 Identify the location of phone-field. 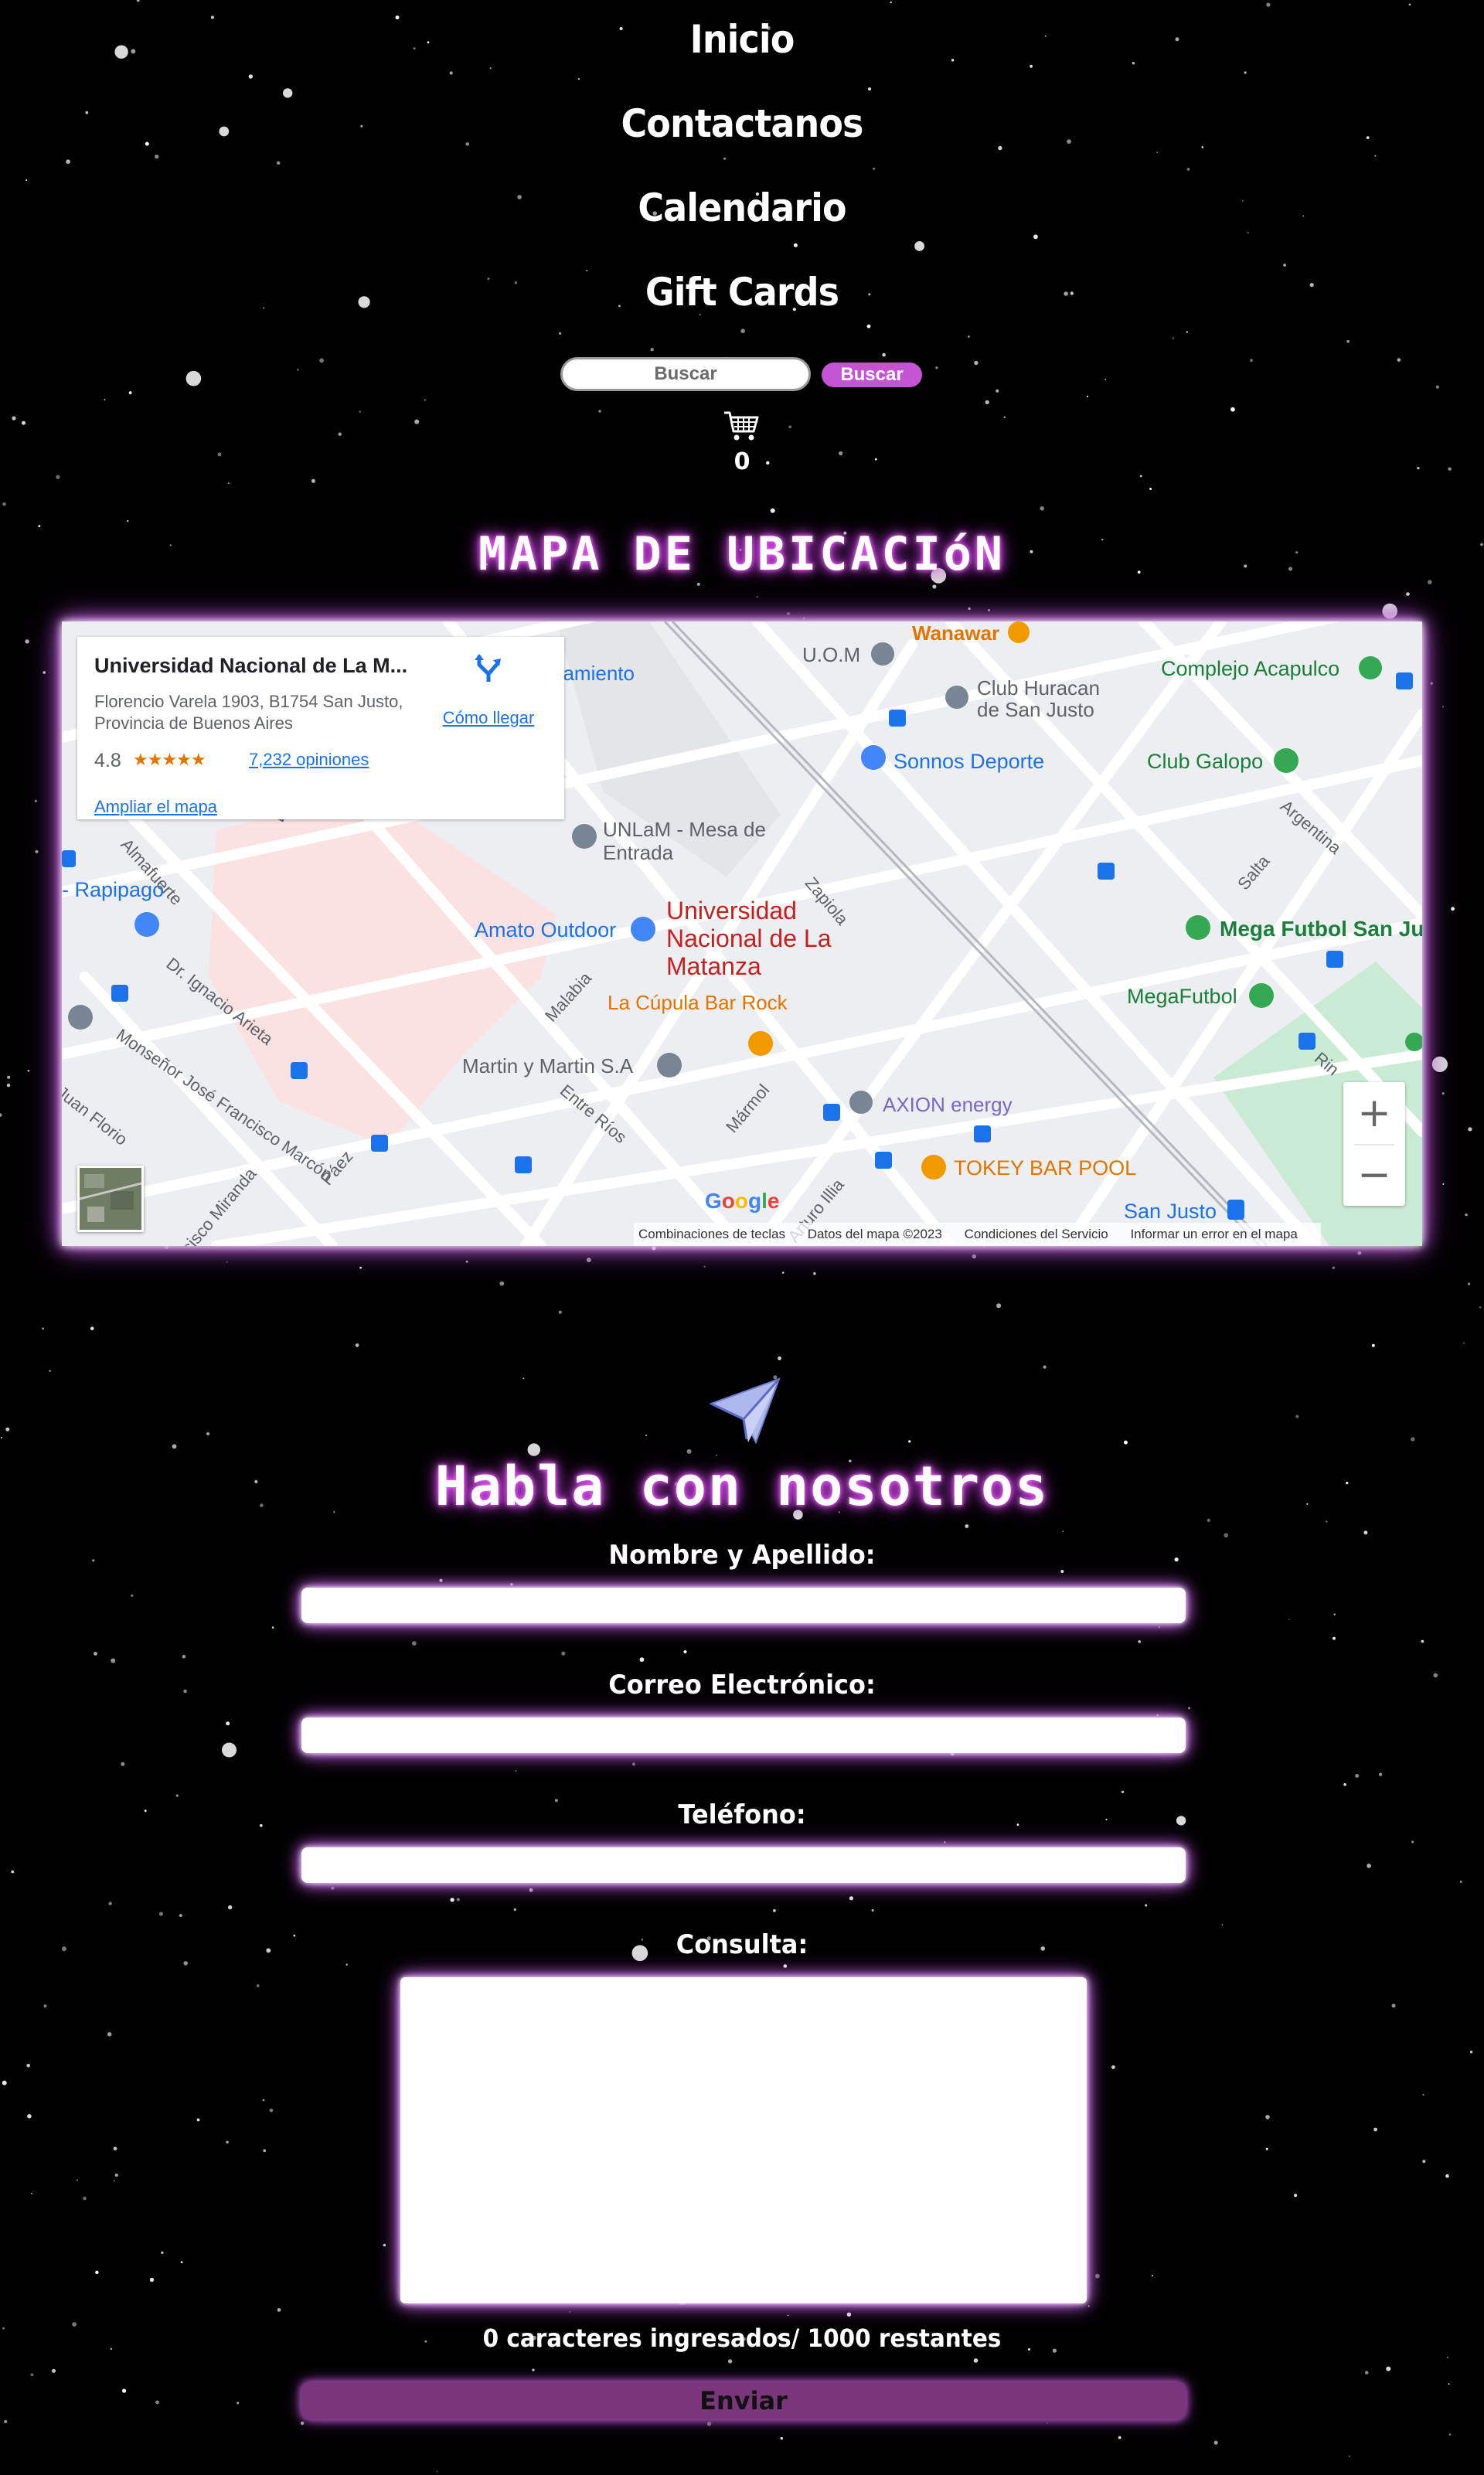
(743, 1865).